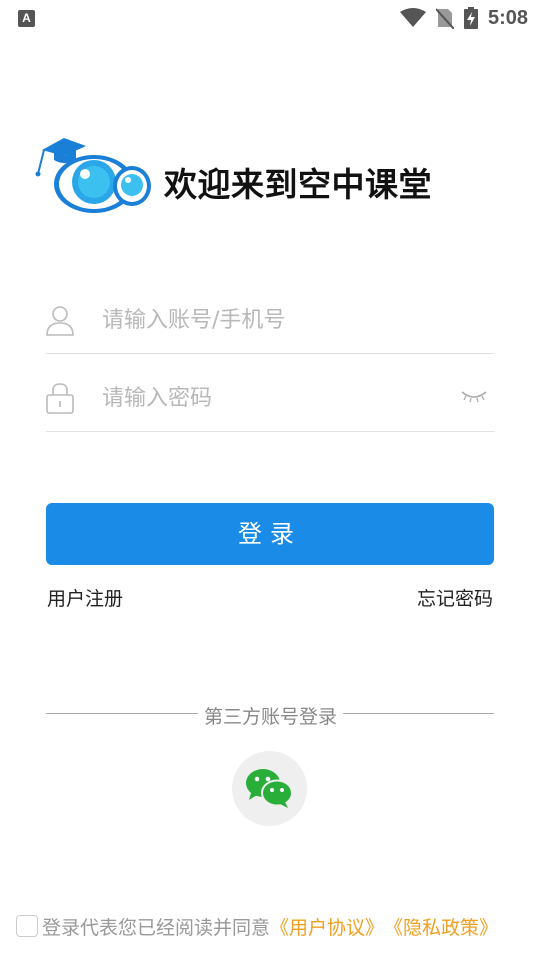 The height and width of the screenshot is (960, 540). What do you see at coordinates (441, 926) in the screenshot?
I see `privacy-policy-link: 《隐私政策》` at bounding box center [441, 926].